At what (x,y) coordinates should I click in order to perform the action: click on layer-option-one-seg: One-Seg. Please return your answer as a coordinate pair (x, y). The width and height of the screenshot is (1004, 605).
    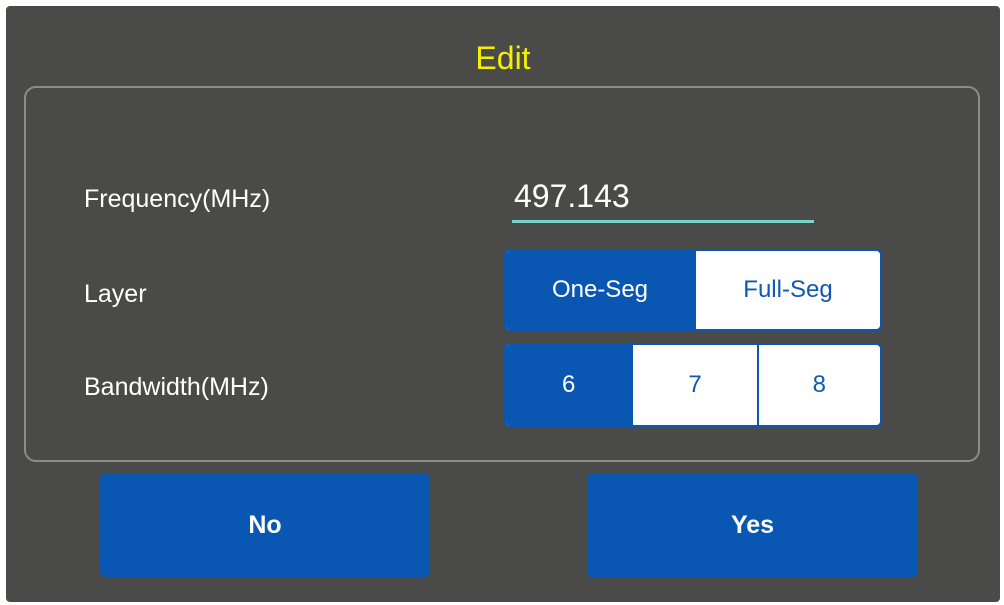
    Looking at the image, I should click on (600, 290).